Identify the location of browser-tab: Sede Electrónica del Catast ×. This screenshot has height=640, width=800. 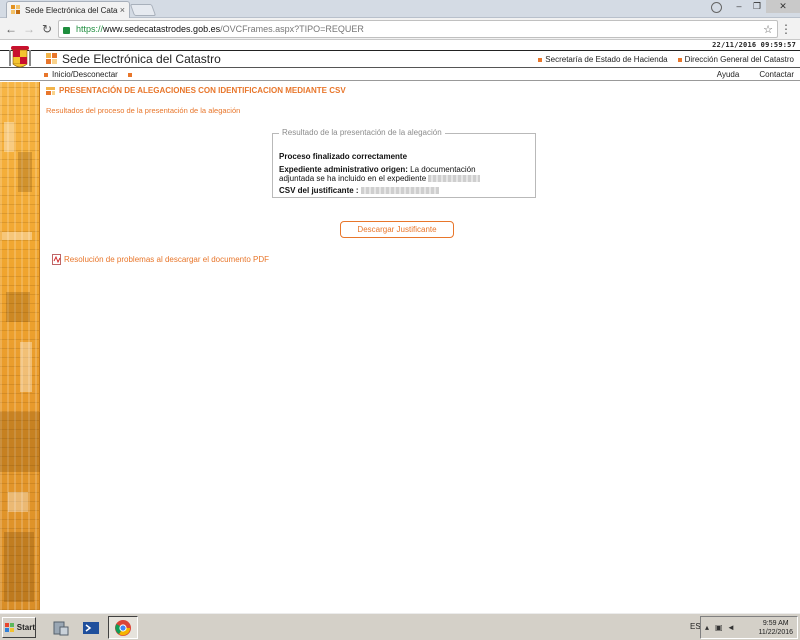
(68, 9).